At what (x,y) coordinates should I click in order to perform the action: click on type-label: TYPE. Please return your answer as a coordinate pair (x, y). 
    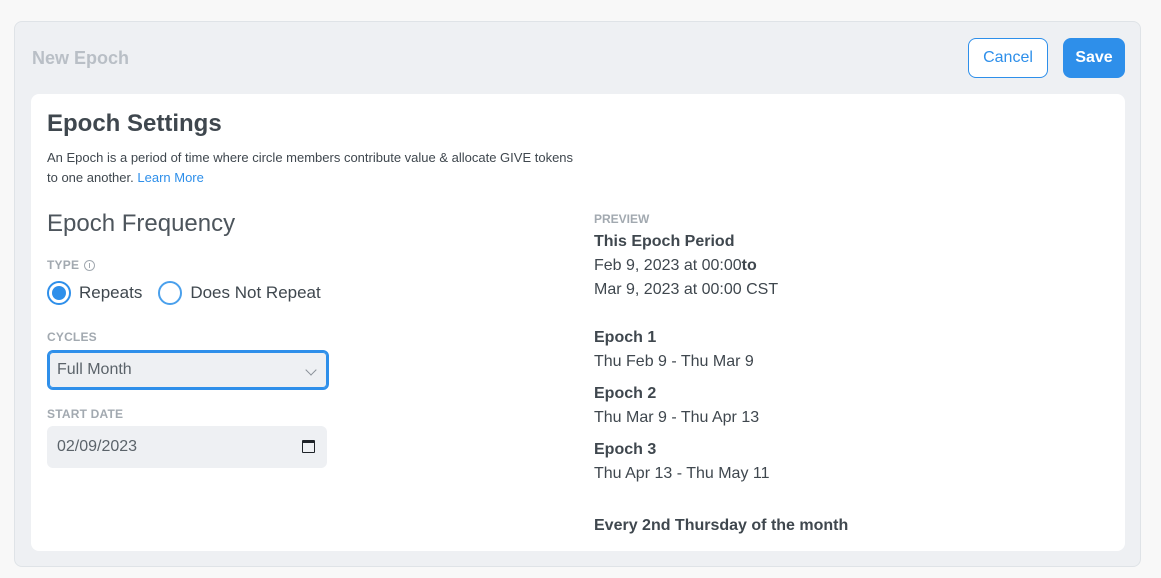
    Looking at the image, I should click on (71, 265).